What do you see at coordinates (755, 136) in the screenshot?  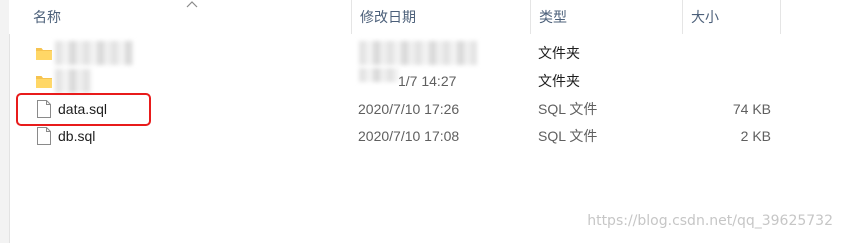 I see `row-size: 2 KB` at bounding box center [755, 136].